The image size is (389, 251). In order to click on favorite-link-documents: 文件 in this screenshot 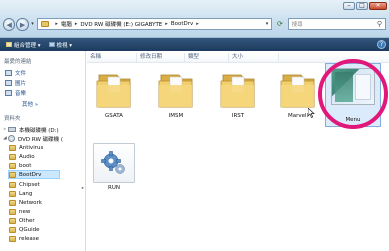, I will do `click(15, 73)`.